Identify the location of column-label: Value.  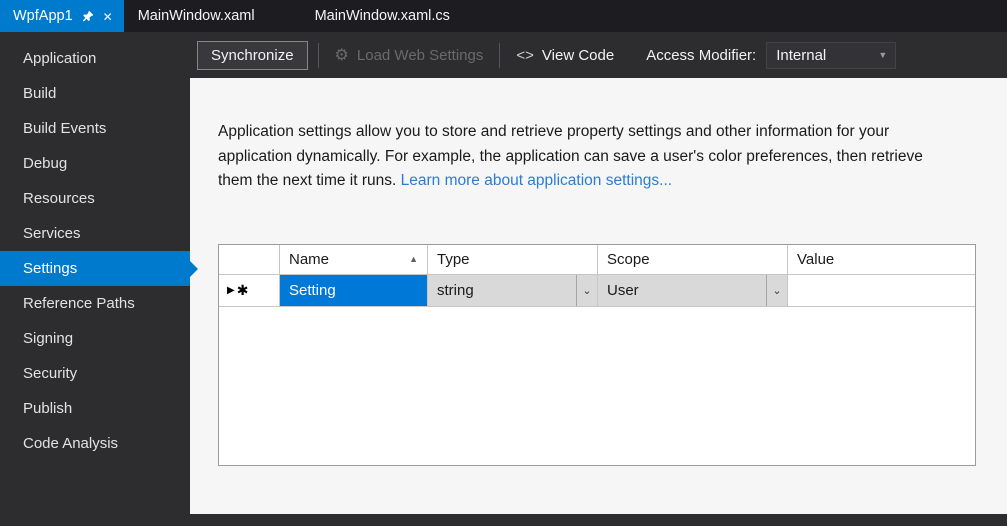
(816, 259).